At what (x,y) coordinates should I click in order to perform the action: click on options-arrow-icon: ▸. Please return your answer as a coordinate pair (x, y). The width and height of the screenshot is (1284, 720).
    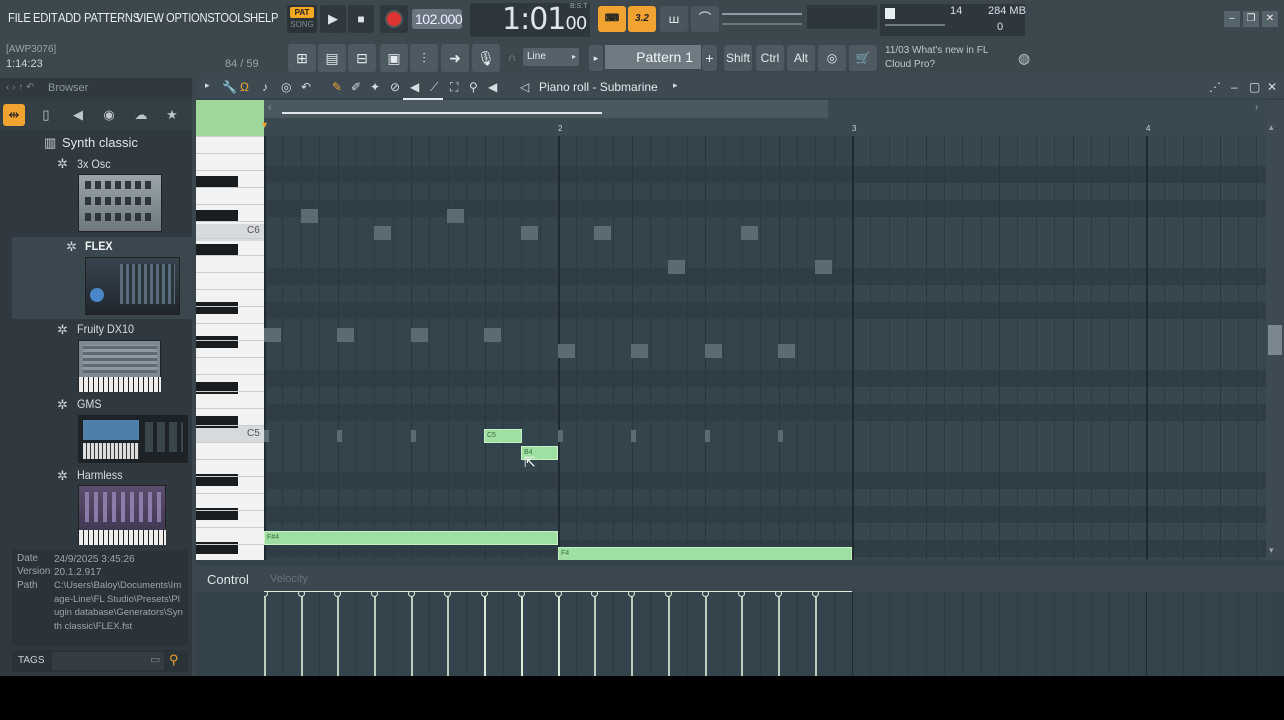
    Looking at the image, I should click on (207, 85).